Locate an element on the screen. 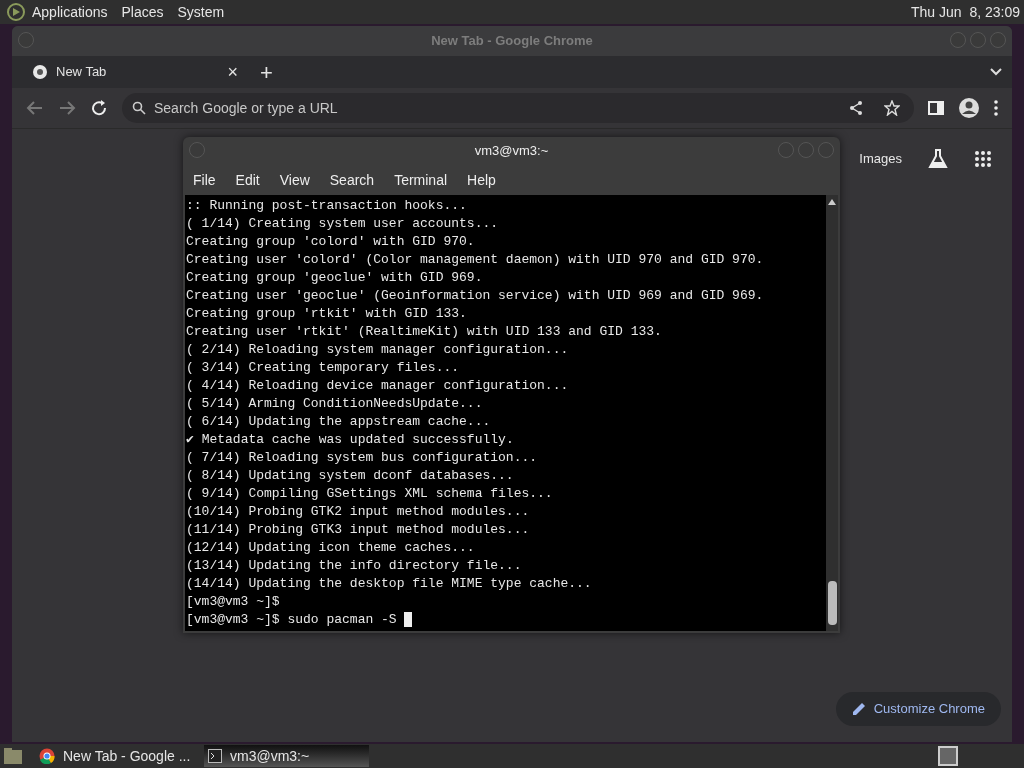 The height and width of the screenshot is (768, 1024). desktop-icon is located at coordinates (13, 756).